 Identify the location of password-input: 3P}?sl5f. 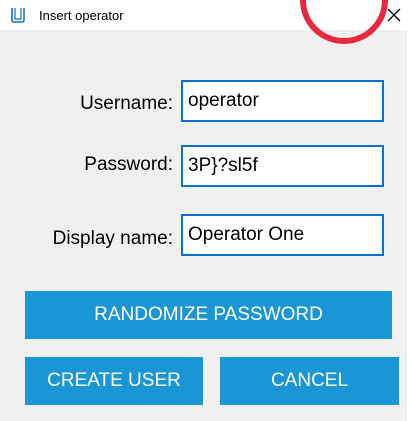
(282, 166).